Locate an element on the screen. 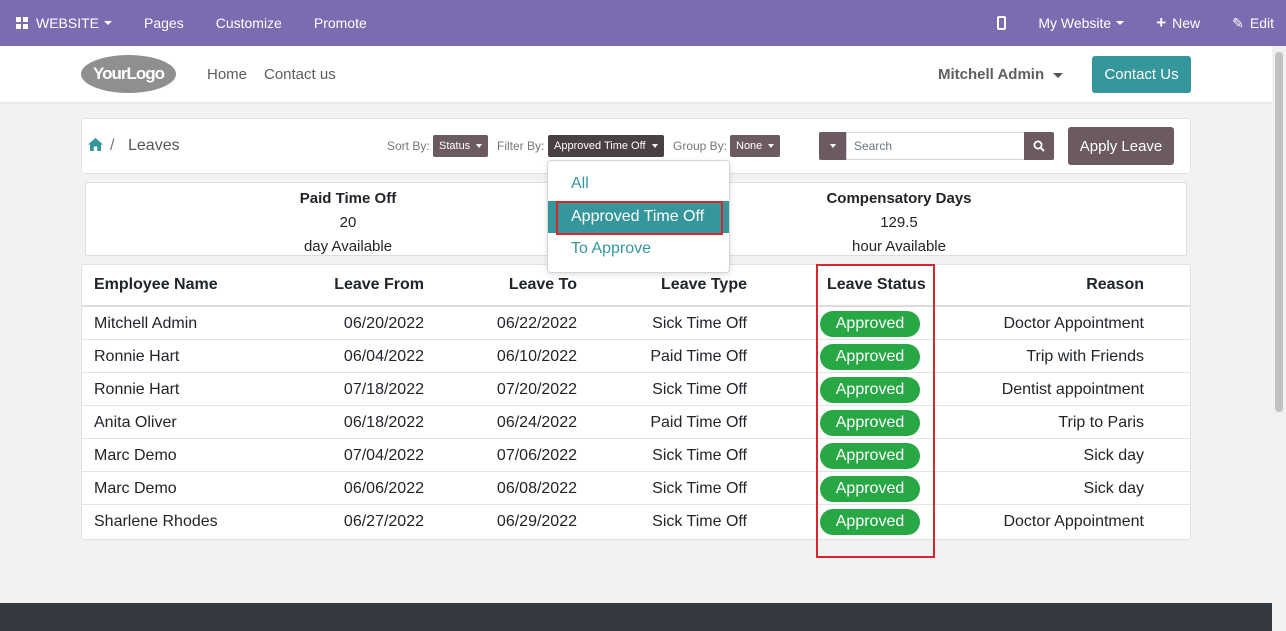  logo-text: YourLogo is located at coordinates (129, 73).